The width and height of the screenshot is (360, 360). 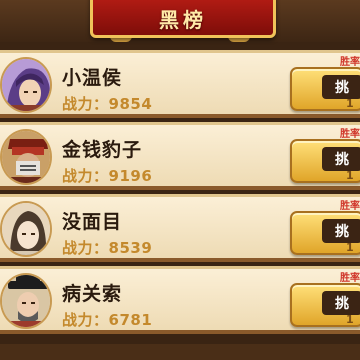 I want to click on combat-power: 战力：9854, so click(x=107, y=103).